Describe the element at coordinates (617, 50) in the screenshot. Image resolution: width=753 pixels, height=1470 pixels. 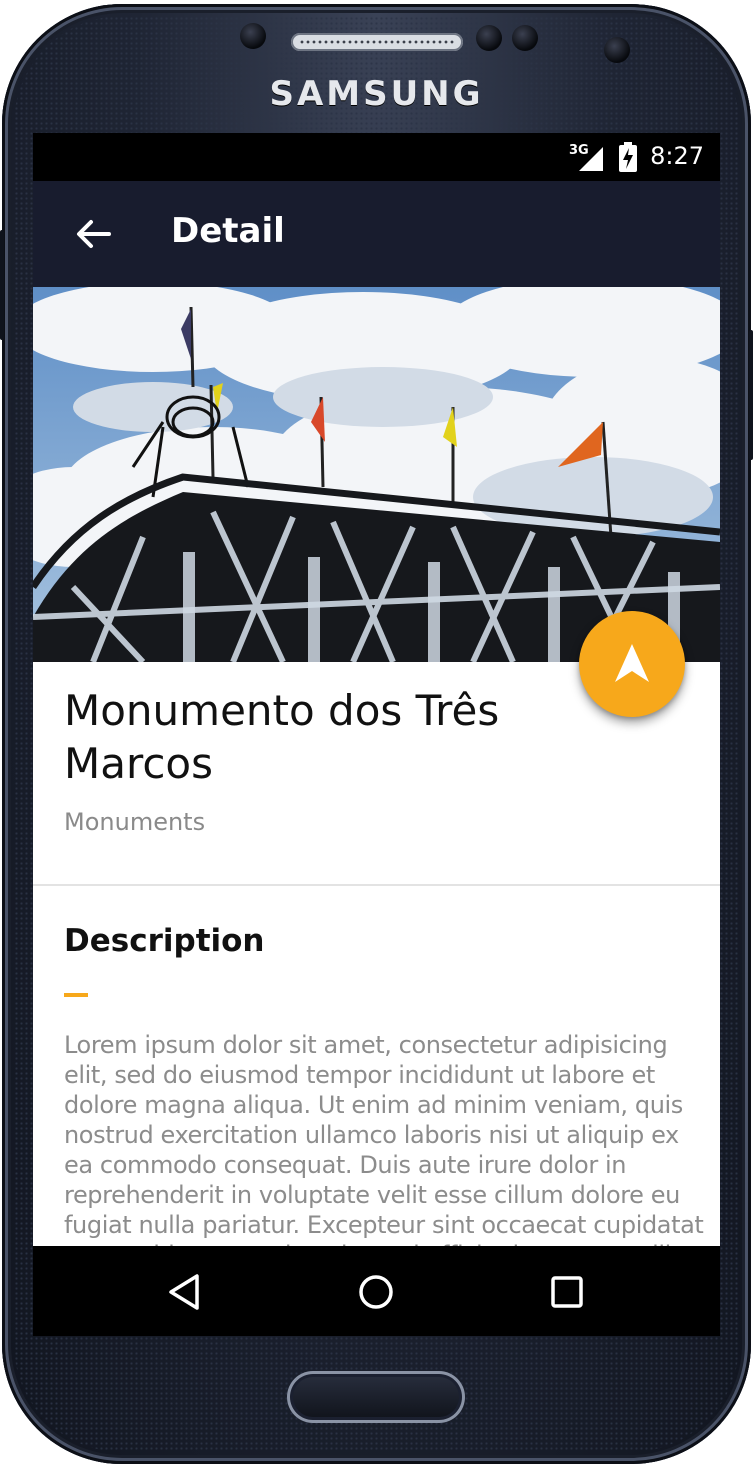
I see `front-camera` at that location.